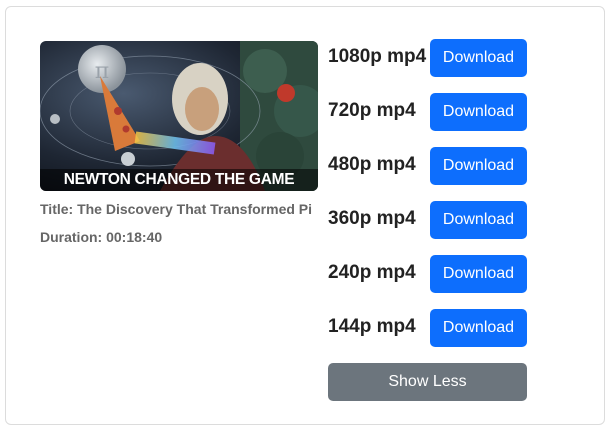 Image resolution: width=612 pixels, height=429 pixels. What do you see at coordinates (372, 272) in the screenshot?
I see `format-label-240p: 240p mp4` at bounding box center [372, 272].